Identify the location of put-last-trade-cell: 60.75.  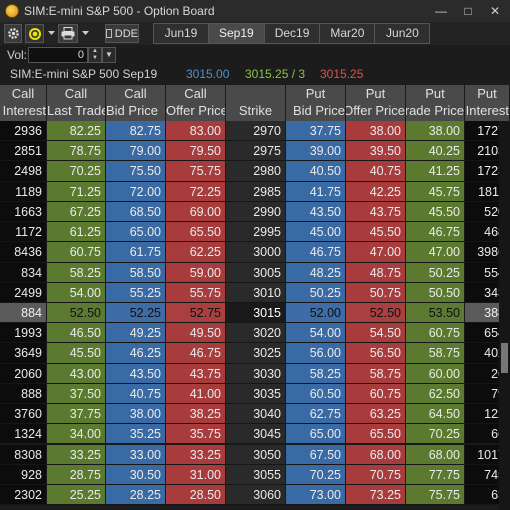
(435, 333).